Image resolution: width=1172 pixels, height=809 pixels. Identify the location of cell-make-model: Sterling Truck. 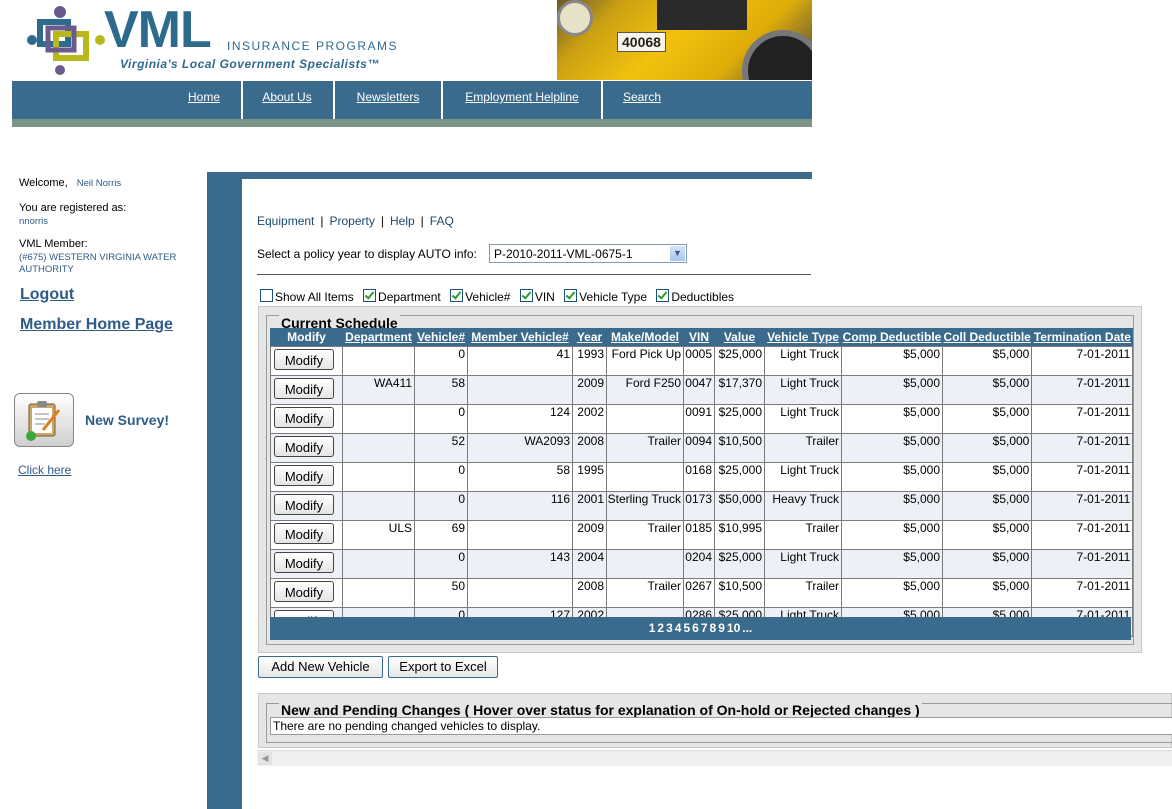
(645, 506).